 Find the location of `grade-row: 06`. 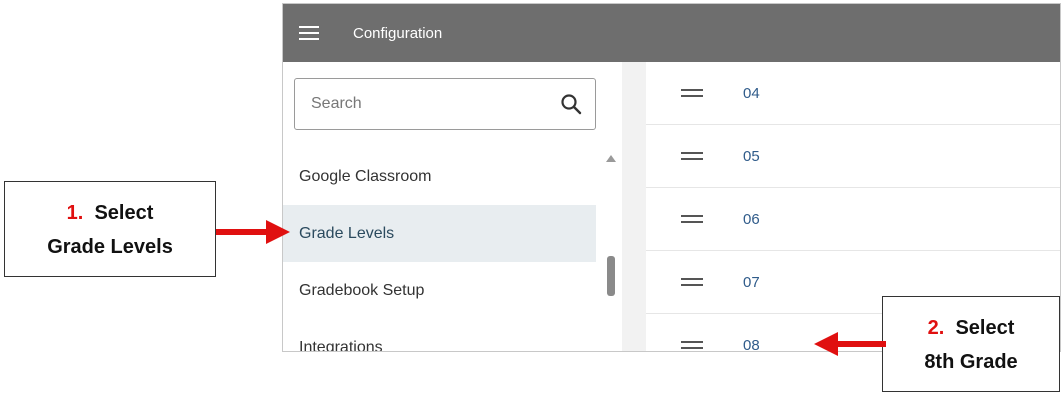

grade-row: 06 is located at coordinates (853, 219).